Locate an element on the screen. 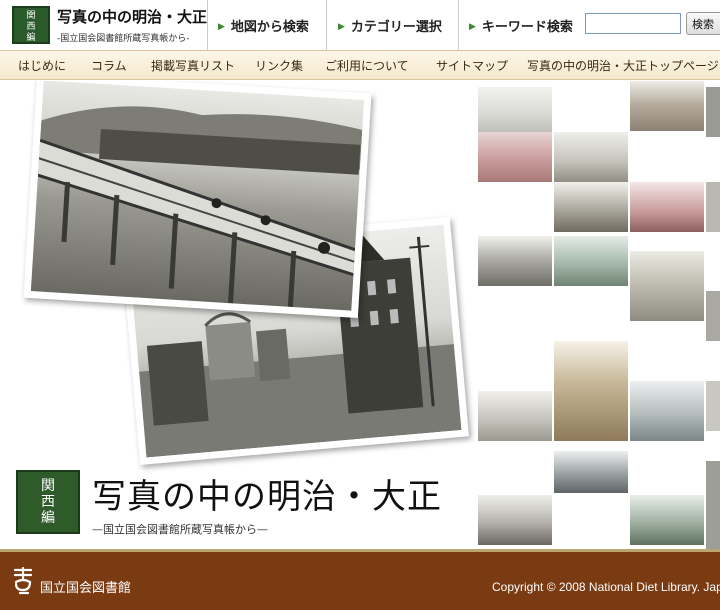 The width and height of the screenshot is (720, 610). logo-badge-text: 関西編 is located at coordinates (31, 27).